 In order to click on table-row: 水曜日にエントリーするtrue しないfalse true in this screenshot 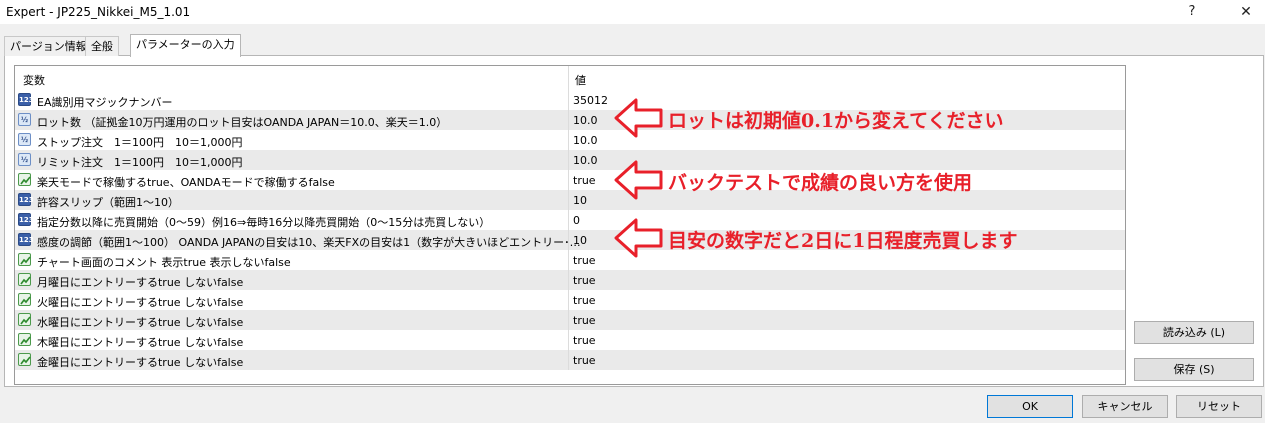, I will do `click(570, 320)`.